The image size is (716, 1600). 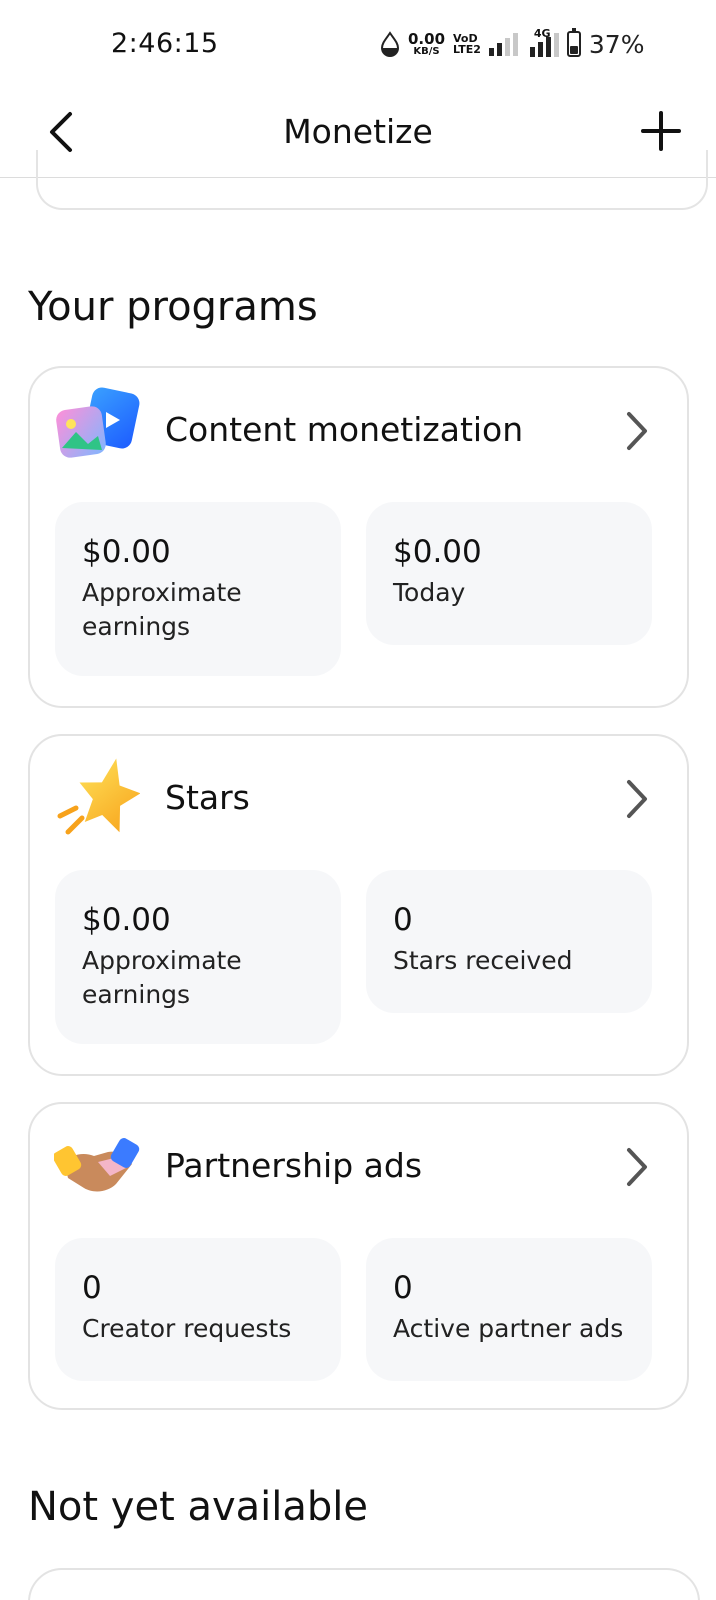 What do you see at coordinates (372, 180) in the screenshot?
I see `partial-card` at bounding box center [372, 180].